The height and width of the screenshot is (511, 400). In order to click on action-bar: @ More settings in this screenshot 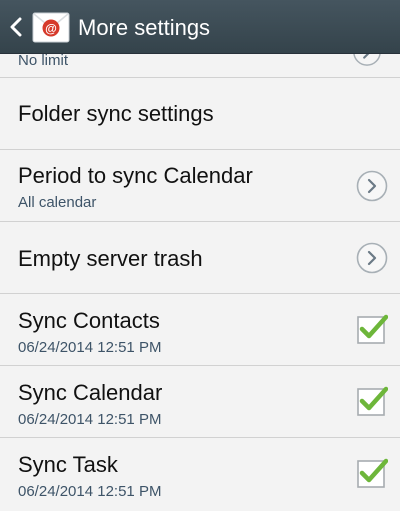, I will do `click(200, 27)`.